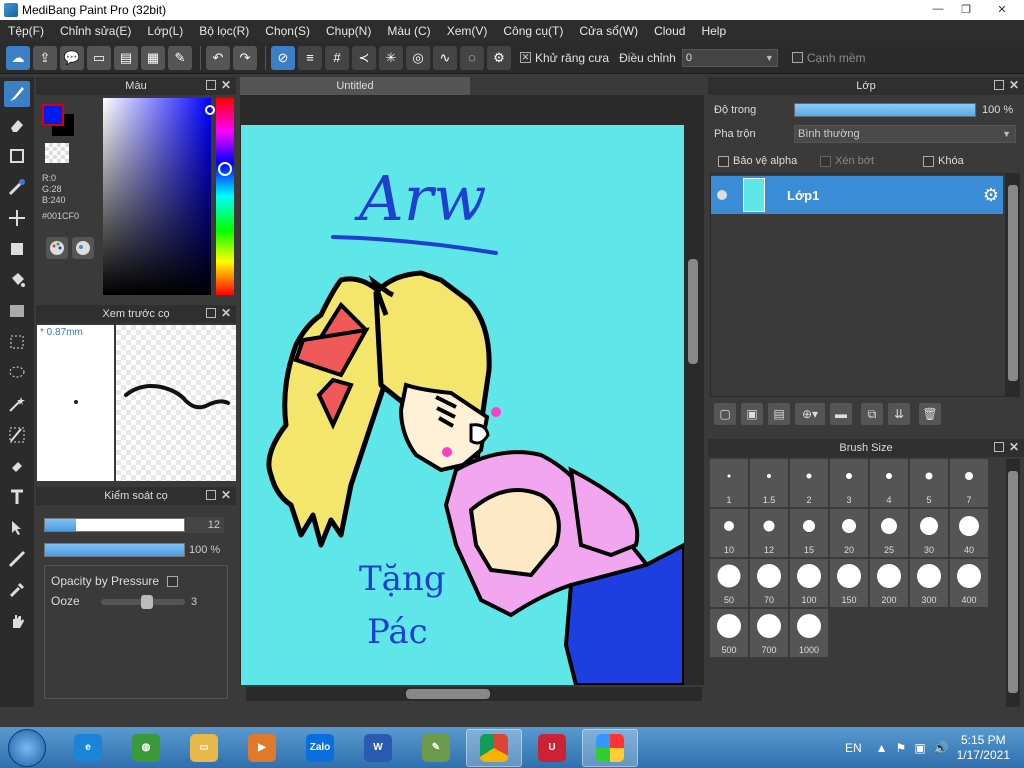 The height and width of the screenshot is (768, 1024). I want to click on hue-slider, so click(225, 196).